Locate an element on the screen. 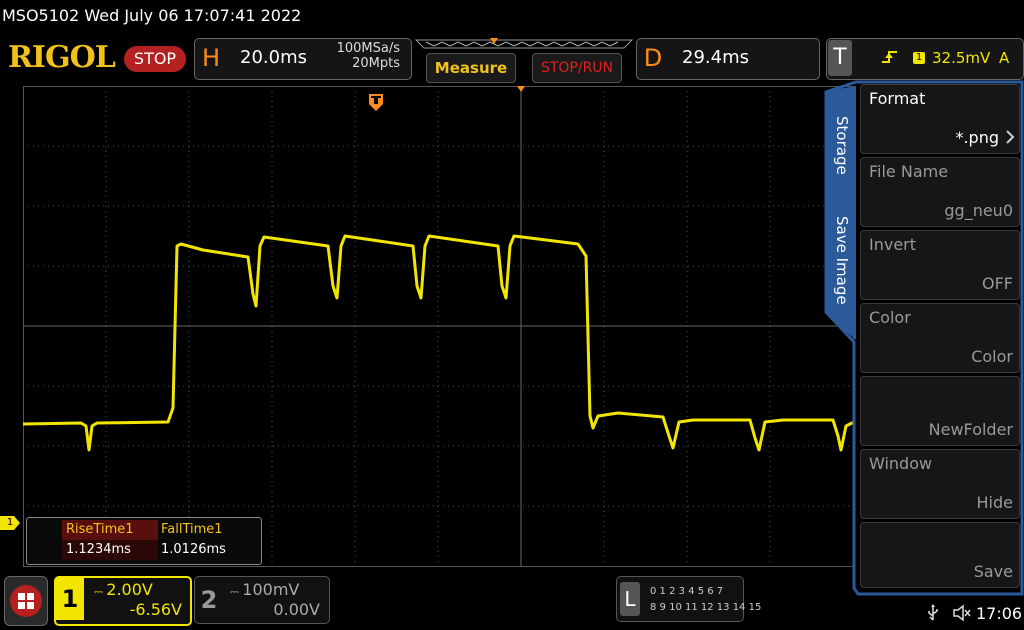 Image resolution: width=1024 pixels, height=630 pixels. trigger-label: T is located at coordinates (840, 58).